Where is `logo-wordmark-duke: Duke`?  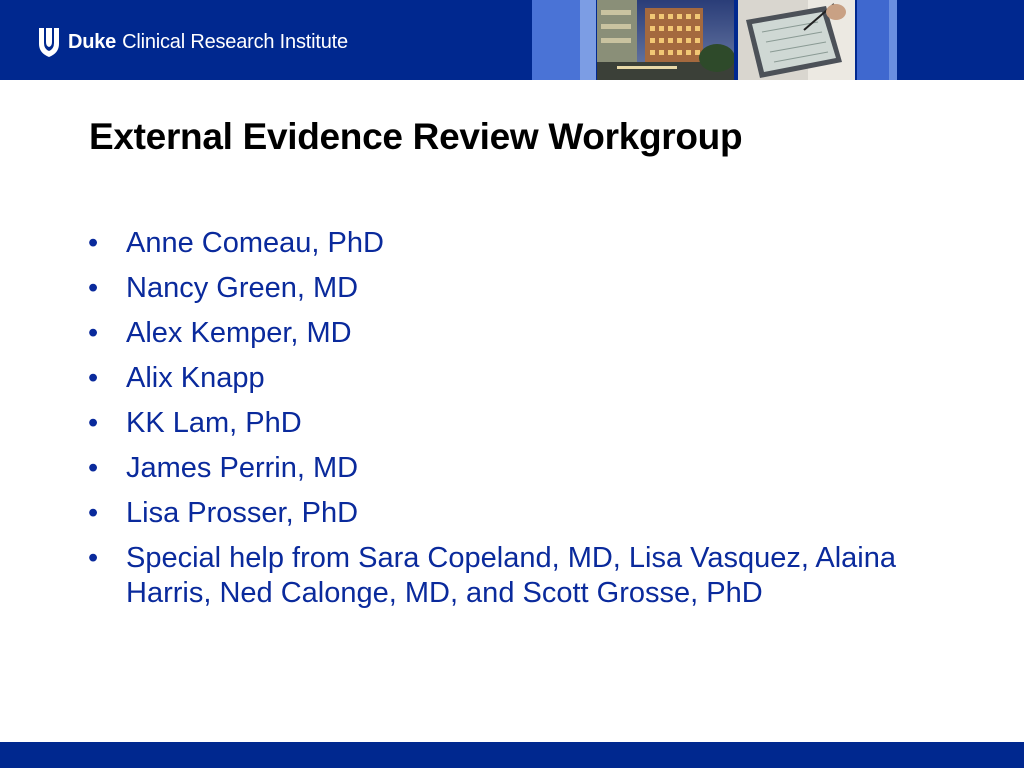 logo-wordmark-duke: Duke is located at coordinates (92, 41).